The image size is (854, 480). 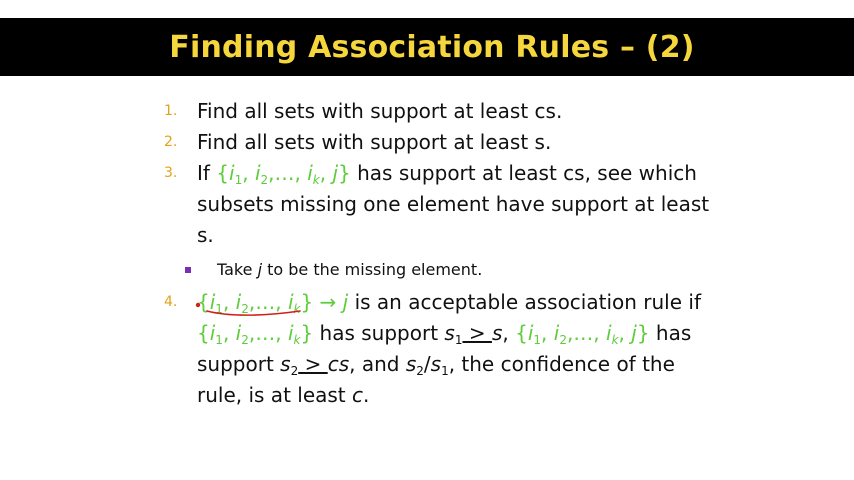 What do you see at coordinates (171, 142) in the screenshot?
I see `item-number: 2.` at bounding box center [171, 142].